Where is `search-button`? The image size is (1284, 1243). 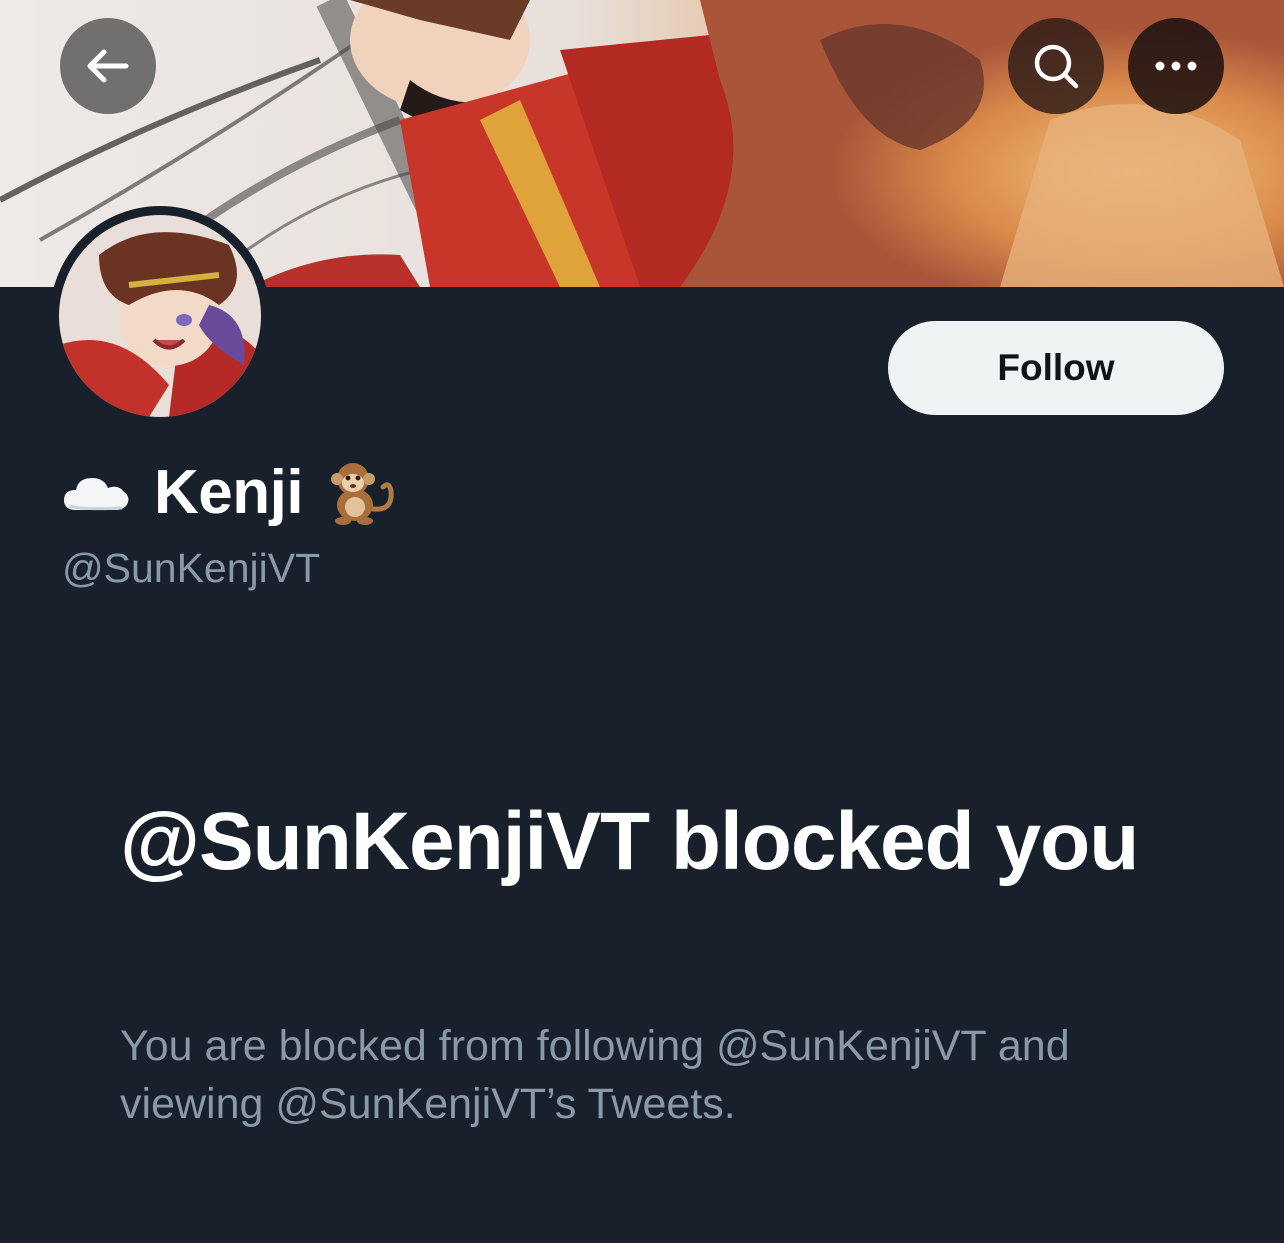 search-button is located at coordinates (1056, 66).